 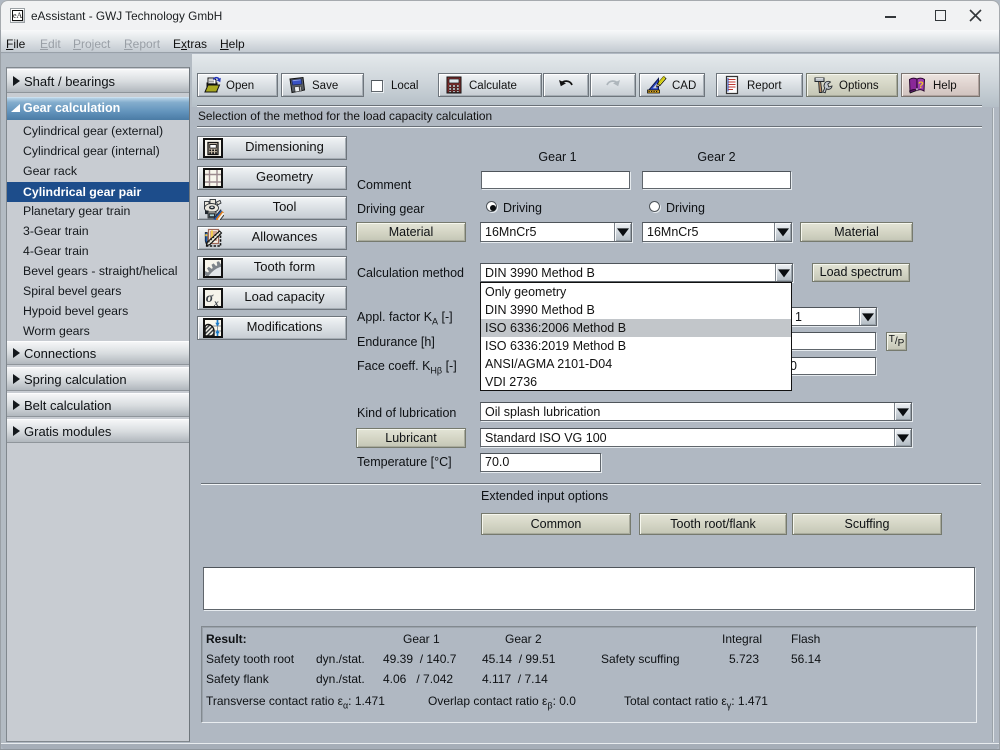 What do you see at coordinates (210, 298) in the screenshot?
I see `svg-text: σ` at bounding box center [210, 298].